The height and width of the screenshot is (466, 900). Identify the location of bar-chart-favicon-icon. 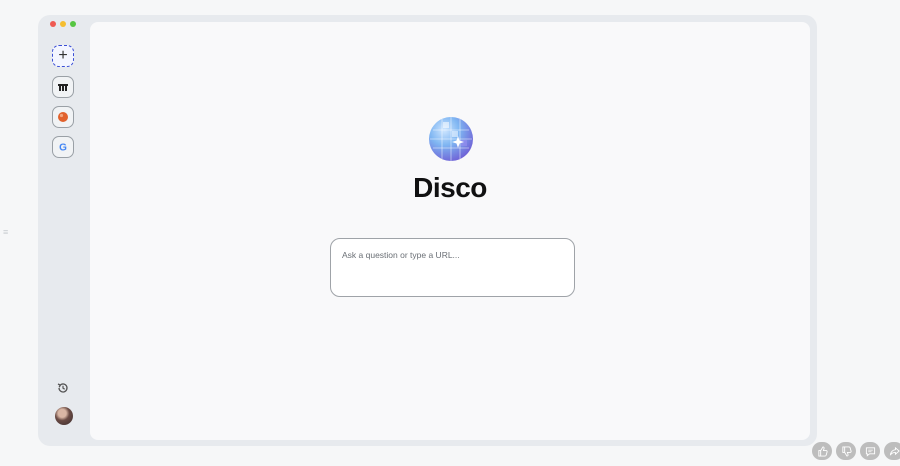
(63, 87).